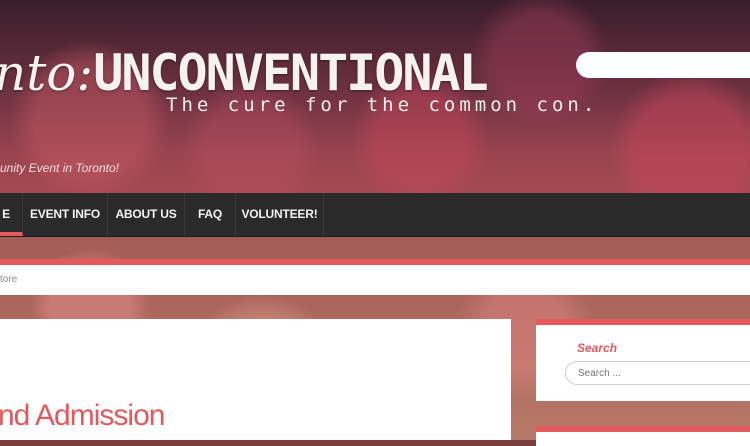  I want to click on sidebar-widget, so click(643, 436).